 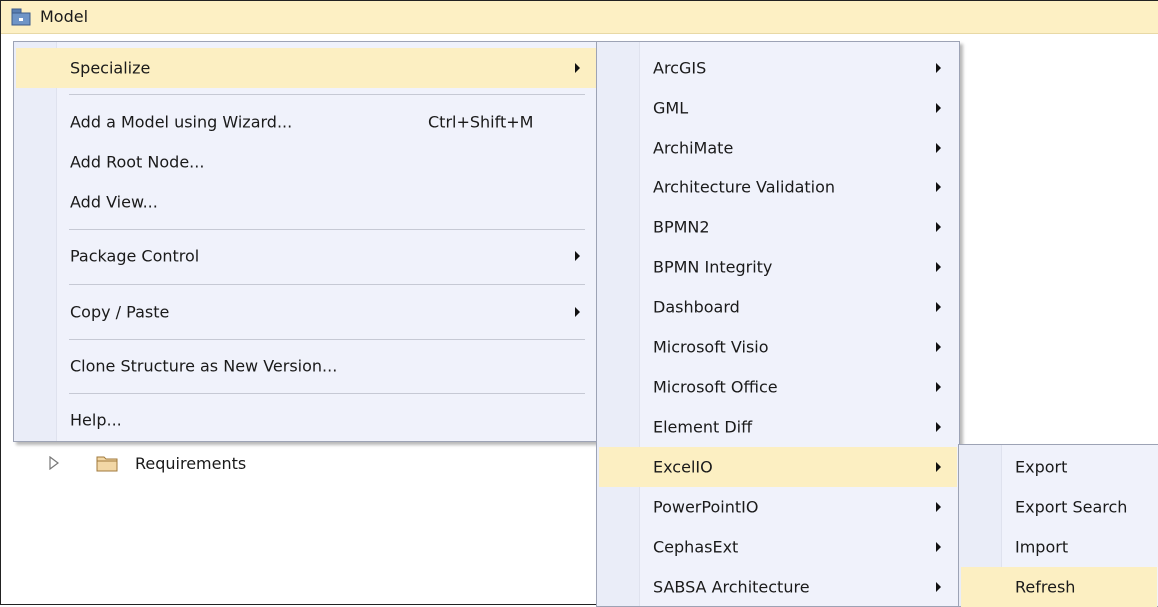 What do you see at coordinates (711, 347) in the screenshot?
I see `menu-item-label: Microsoft Visio` at bounding box center [711, 347].